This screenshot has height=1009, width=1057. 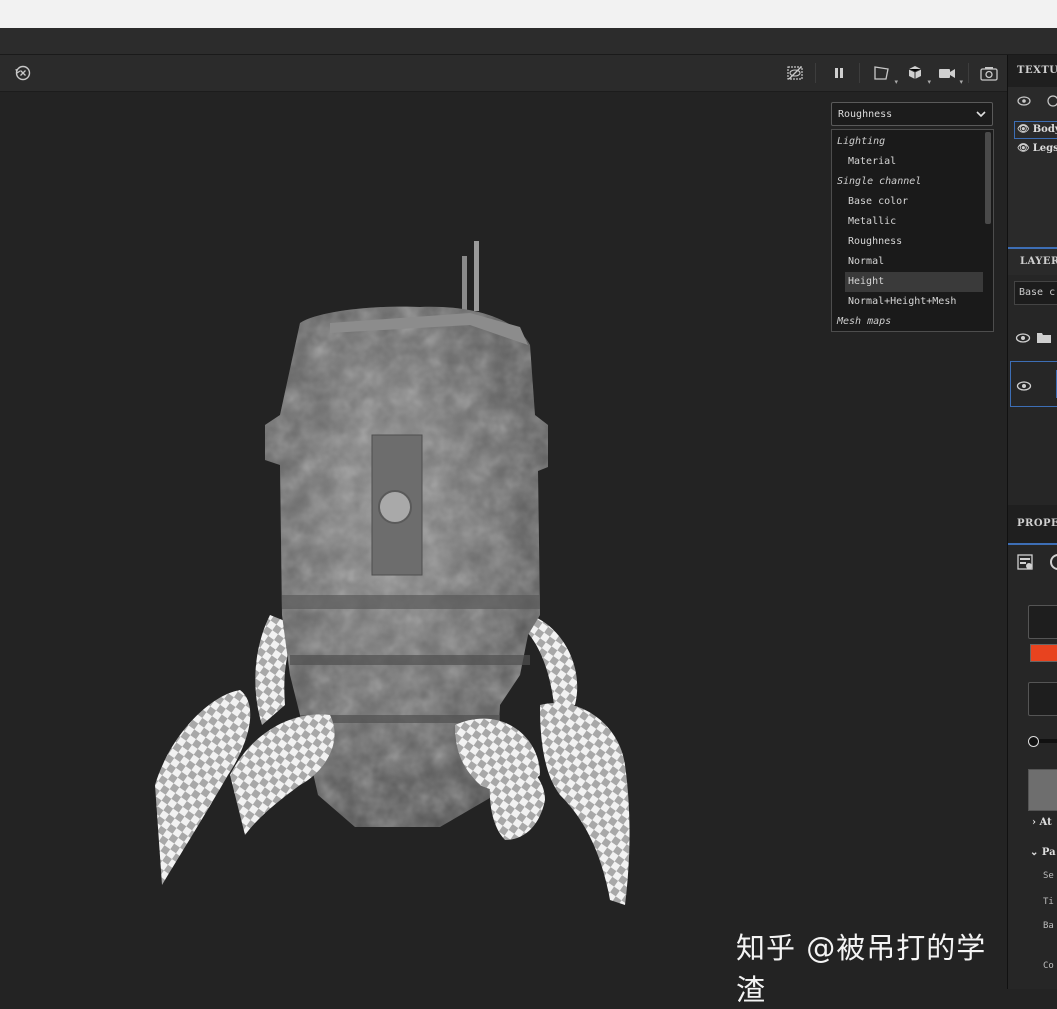 What do you see at coordinates (528, 14) in the screenshot?
I see `window-title-bar` at bounding box center [528, 14].